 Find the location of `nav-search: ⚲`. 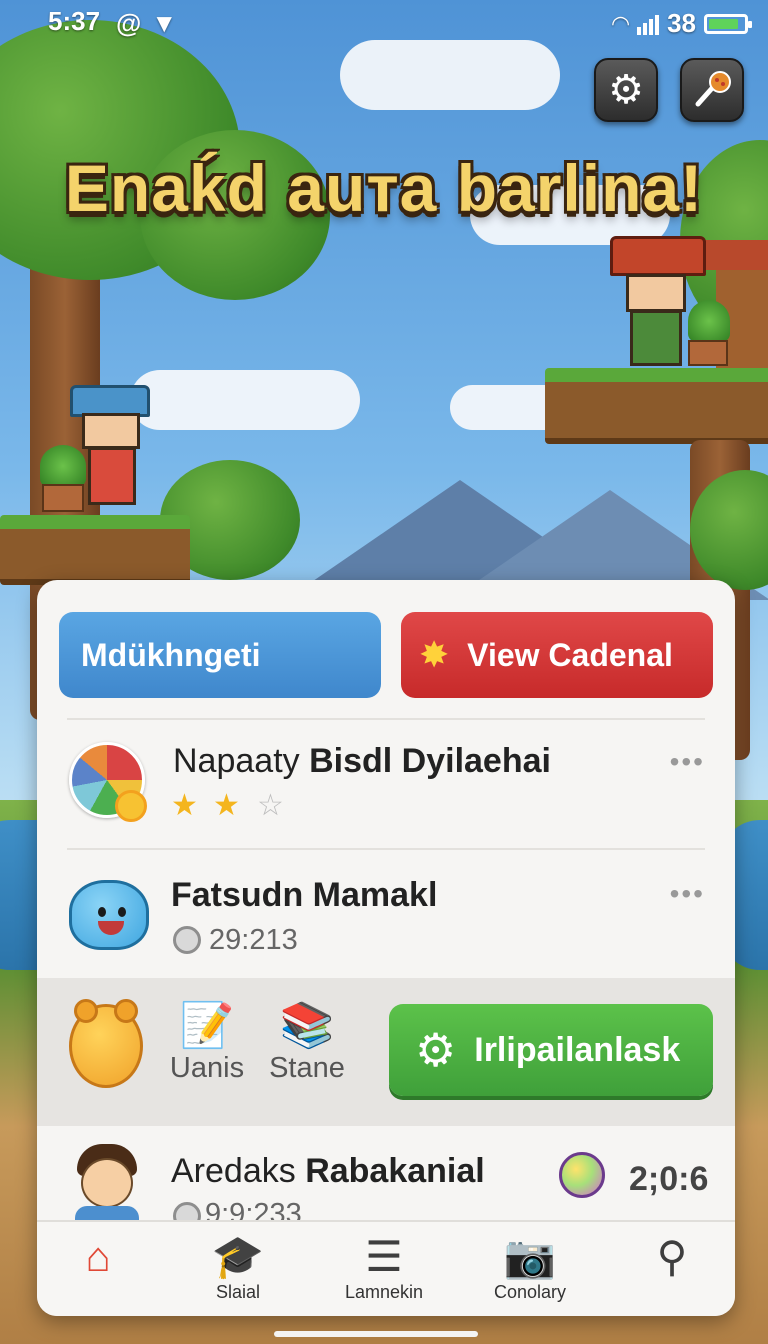

nav-search: ⚲ is located at coordinates (672, 1257).